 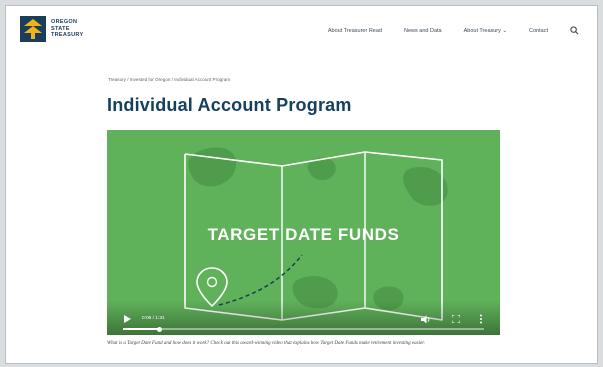 I want to click on nav-item-about-treasury: About Treasury ⌄, so click(x=485, y=31).